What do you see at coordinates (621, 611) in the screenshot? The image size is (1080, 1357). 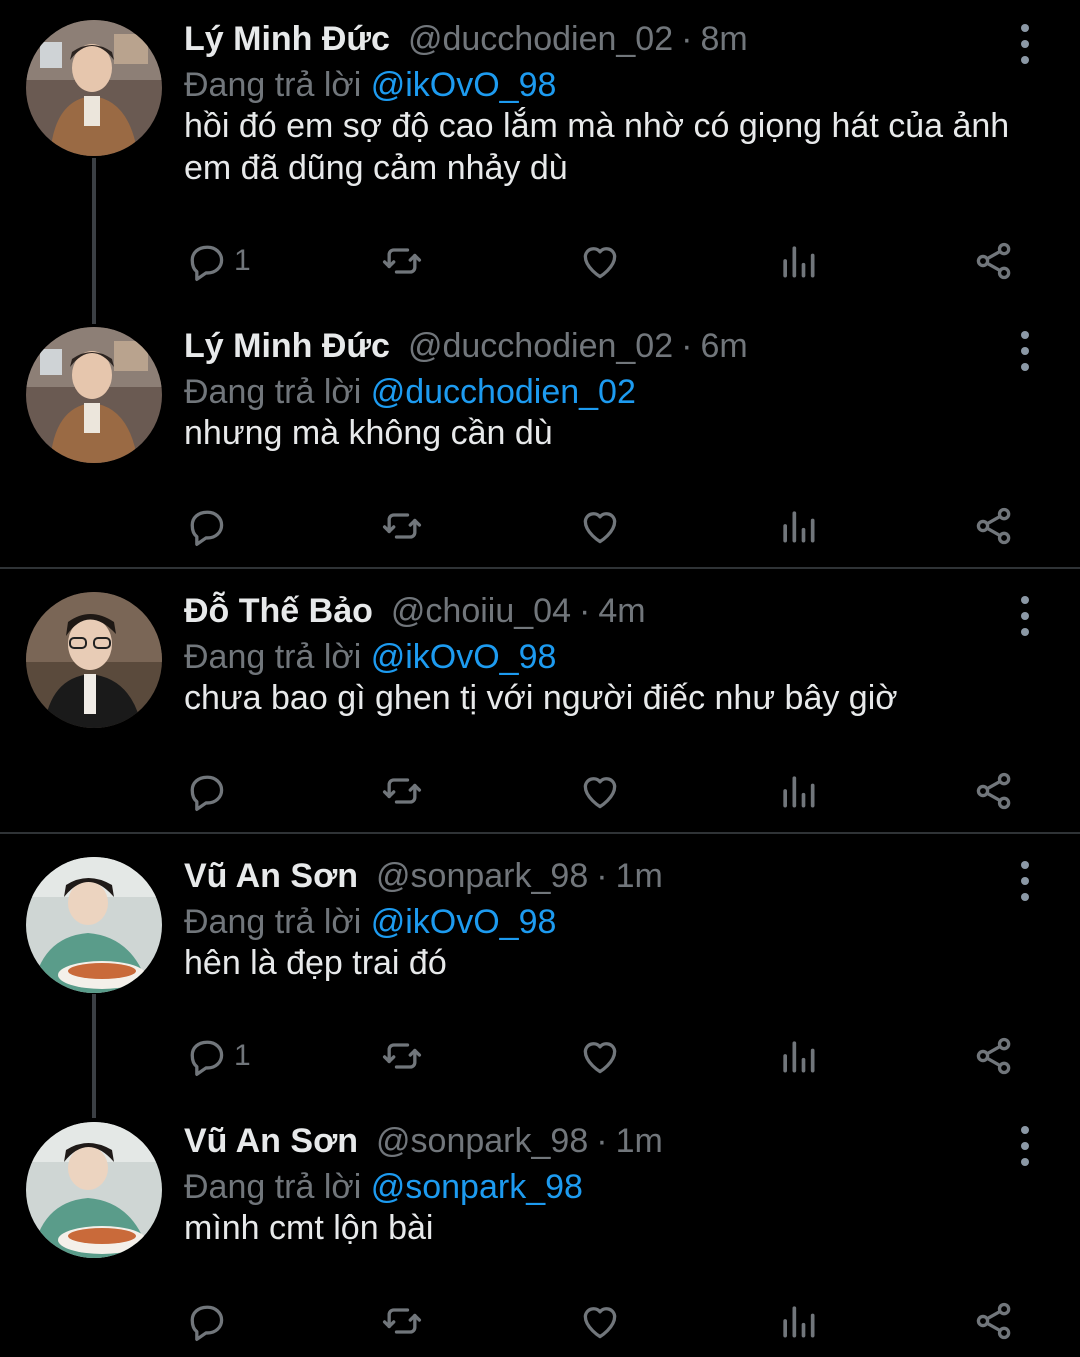 I see `timestamp: 4m` at bounding box center [621, 611].